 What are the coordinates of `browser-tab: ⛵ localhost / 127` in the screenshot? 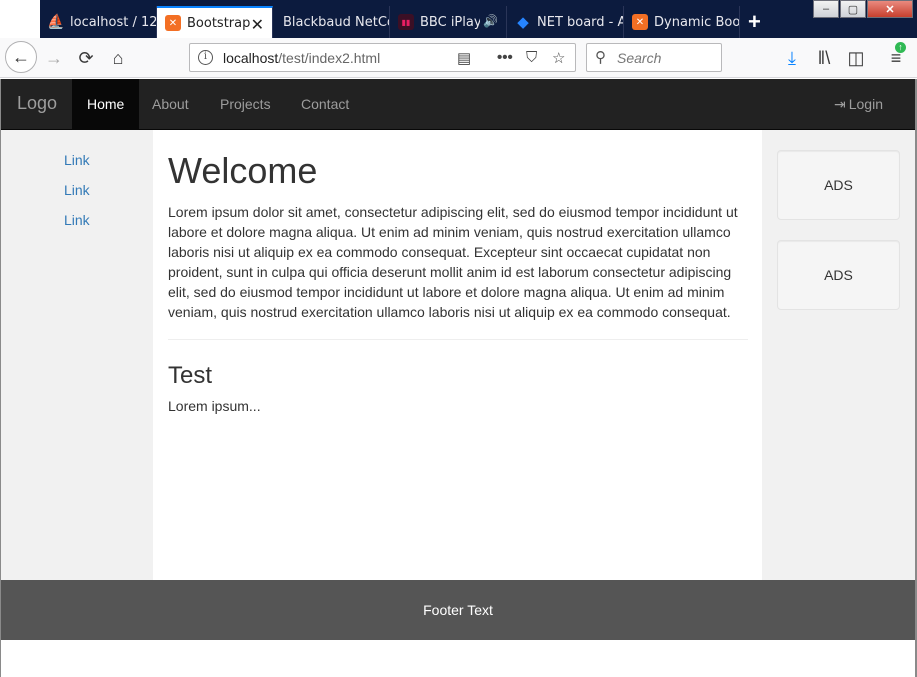 It's located at (98, 22).